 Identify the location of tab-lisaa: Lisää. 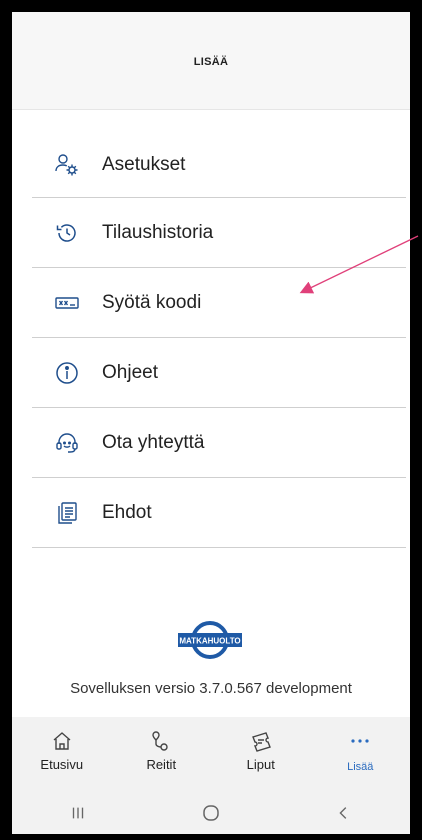
(360, 750).